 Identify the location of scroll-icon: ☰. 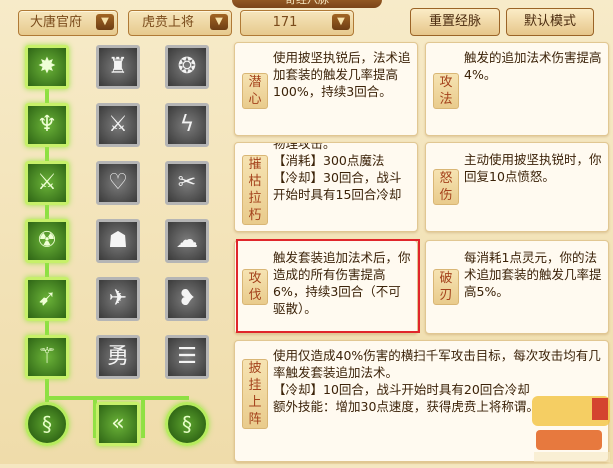
(187, 357).